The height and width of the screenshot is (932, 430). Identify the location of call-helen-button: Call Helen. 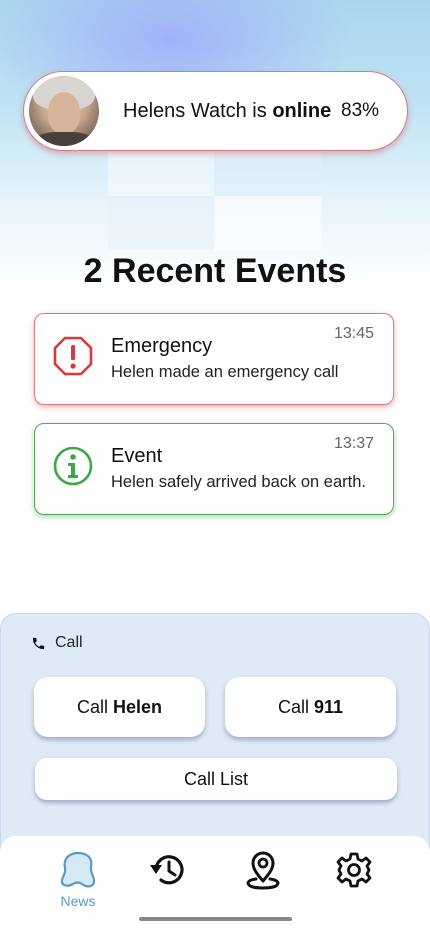
(119, 707).